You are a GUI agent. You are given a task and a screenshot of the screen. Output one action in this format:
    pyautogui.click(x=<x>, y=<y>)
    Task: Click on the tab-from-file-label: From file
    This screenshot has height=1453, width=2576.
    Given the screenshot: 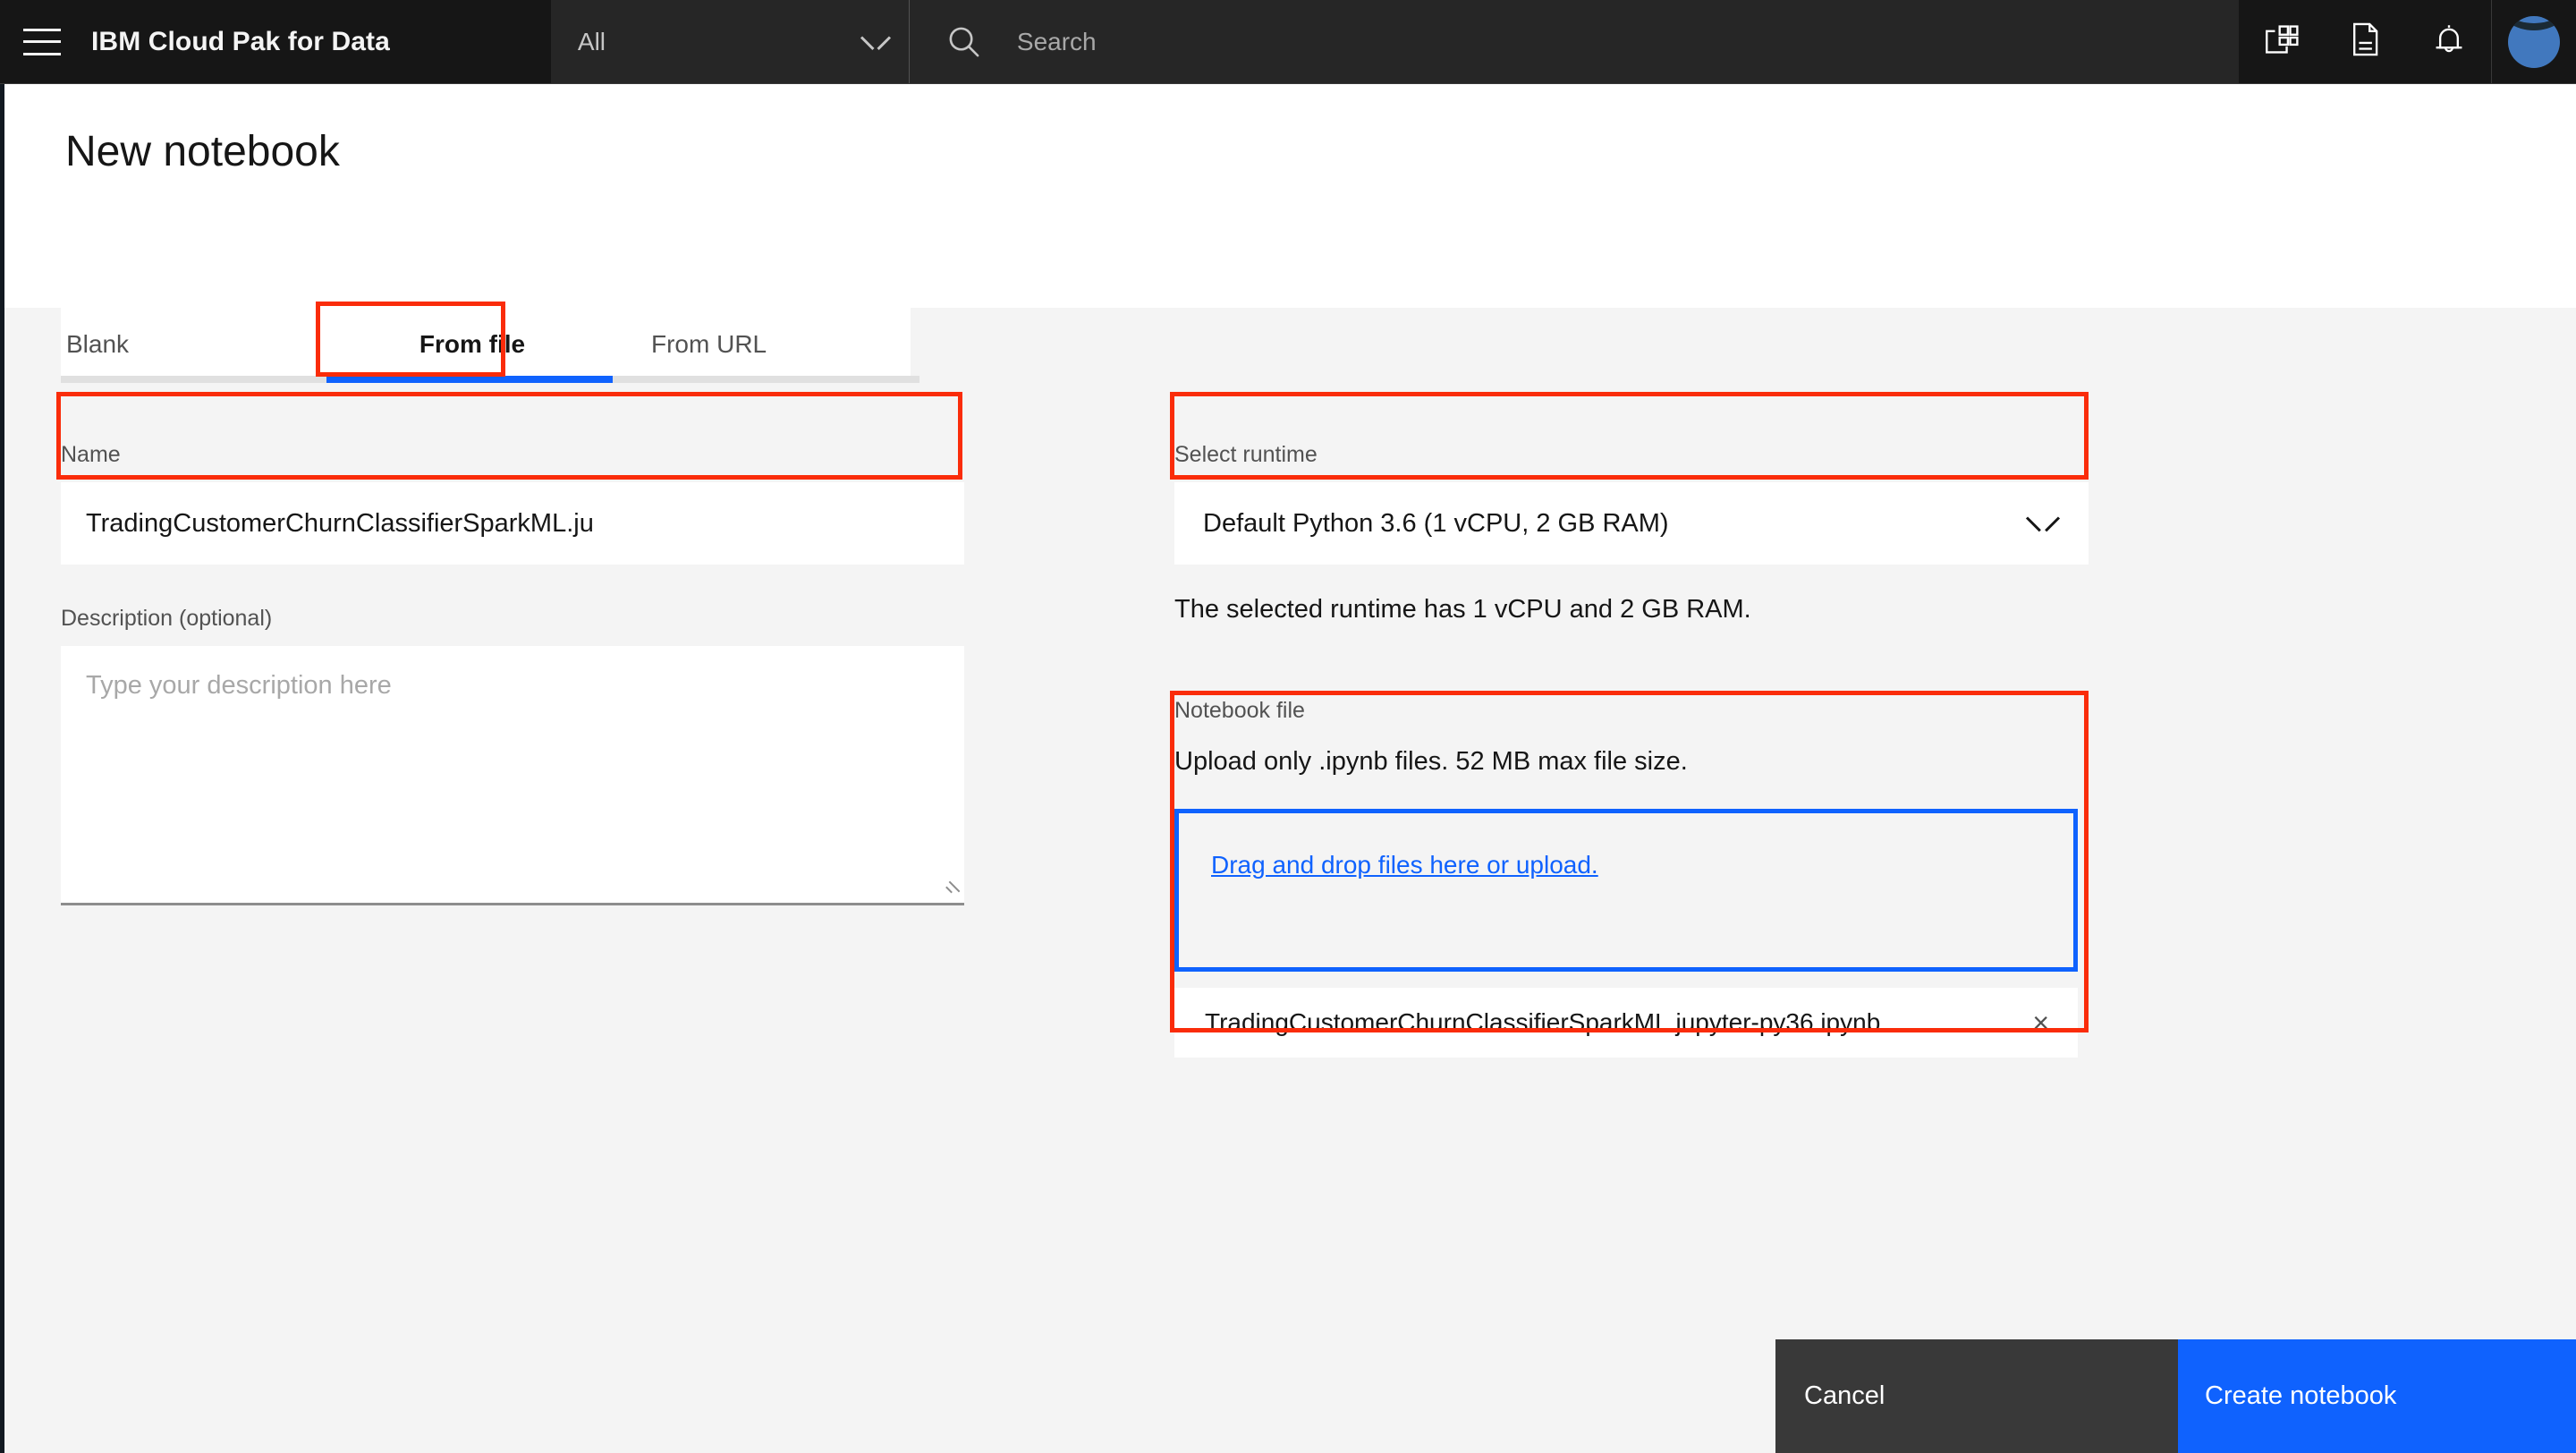 What is the action you would take?
    pyautogui.click(x=472, y=344)
    